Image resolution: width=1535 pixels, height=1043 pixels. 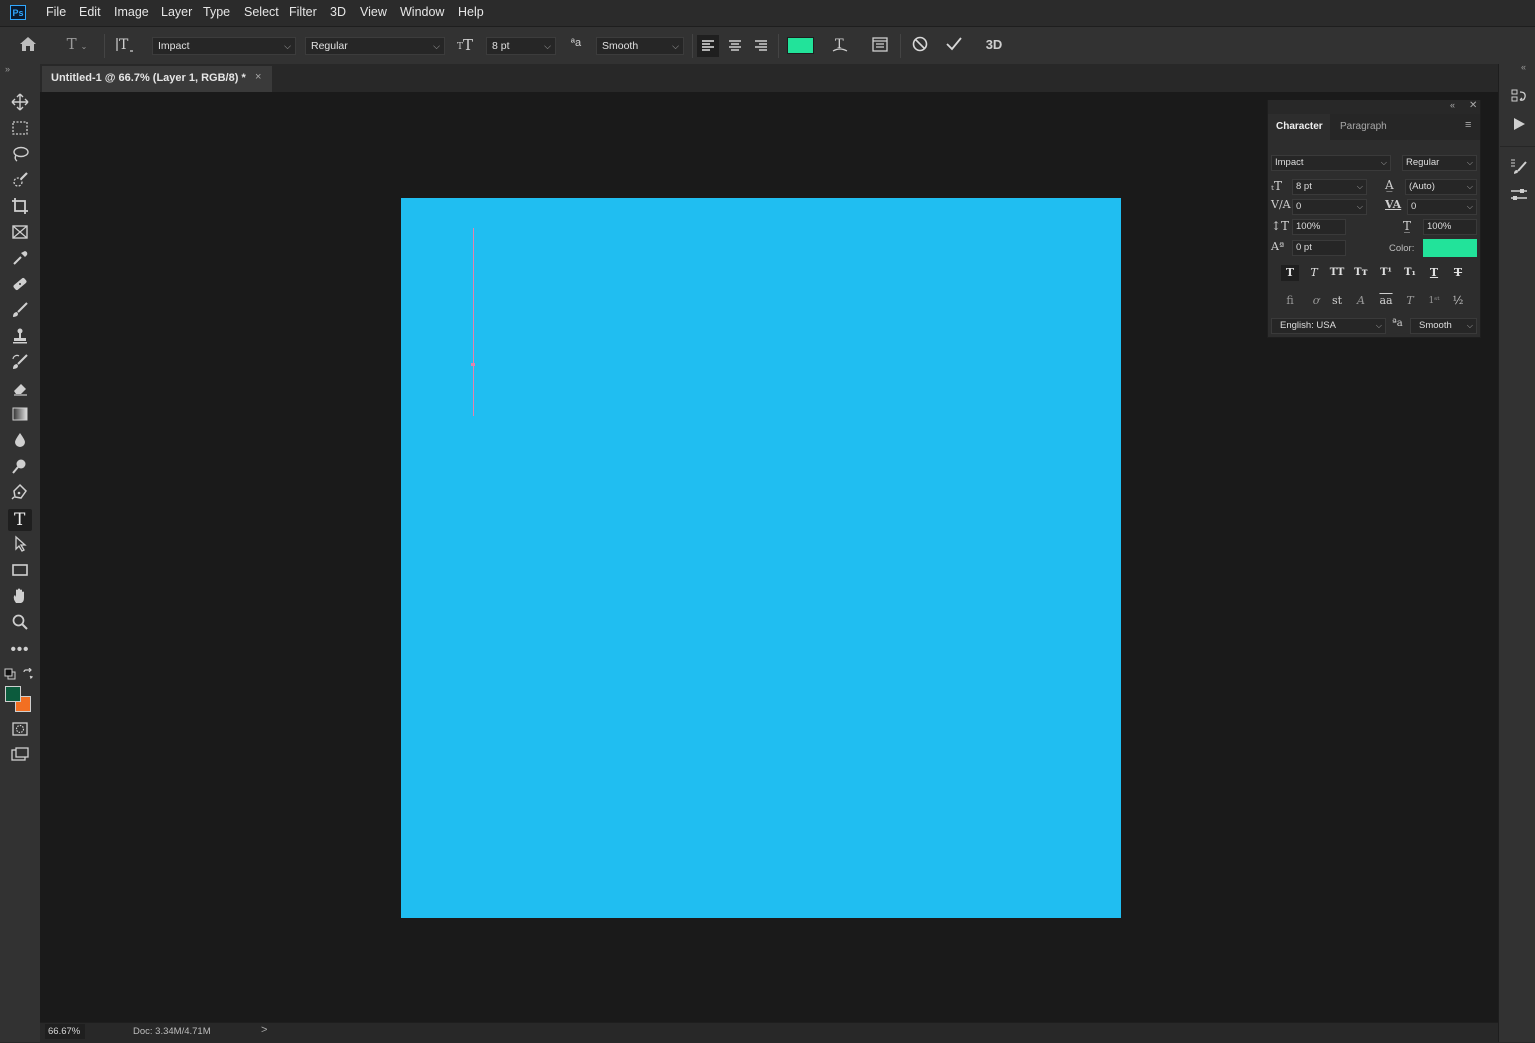 I want to click on all-caps-button: TT, so click(x=1337, y=273).